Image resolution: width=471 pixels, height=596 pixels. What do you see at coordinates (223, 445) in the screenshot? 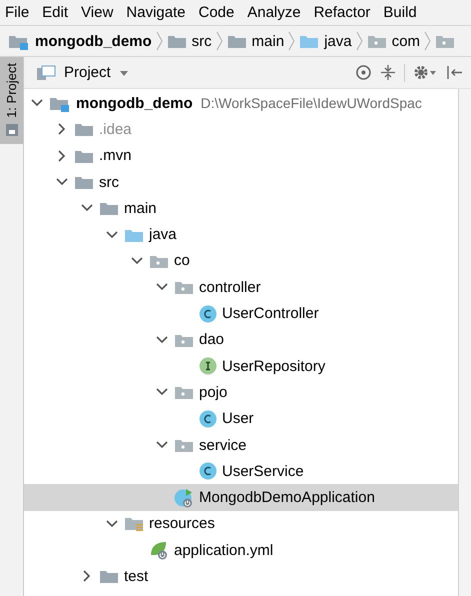
I see `node-label: service` at bounding box center [223, 445].